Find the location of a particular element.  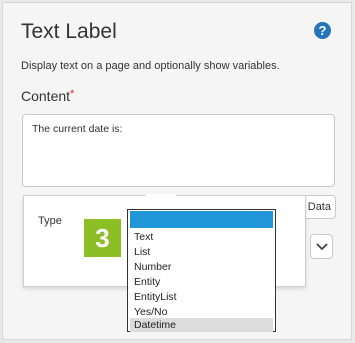

type-option-datetime: Datetime is located at coordinates (201, 325).